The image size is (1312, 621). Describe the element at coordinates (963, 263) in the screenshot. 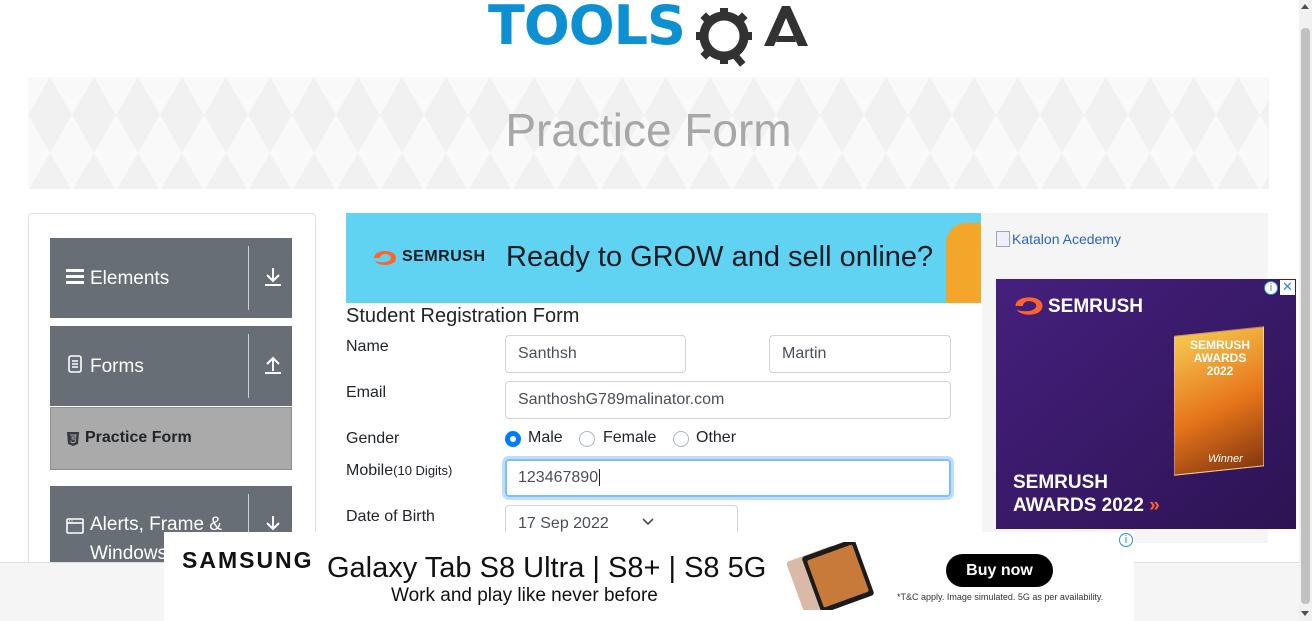

I see `ad-person-image` at that location.